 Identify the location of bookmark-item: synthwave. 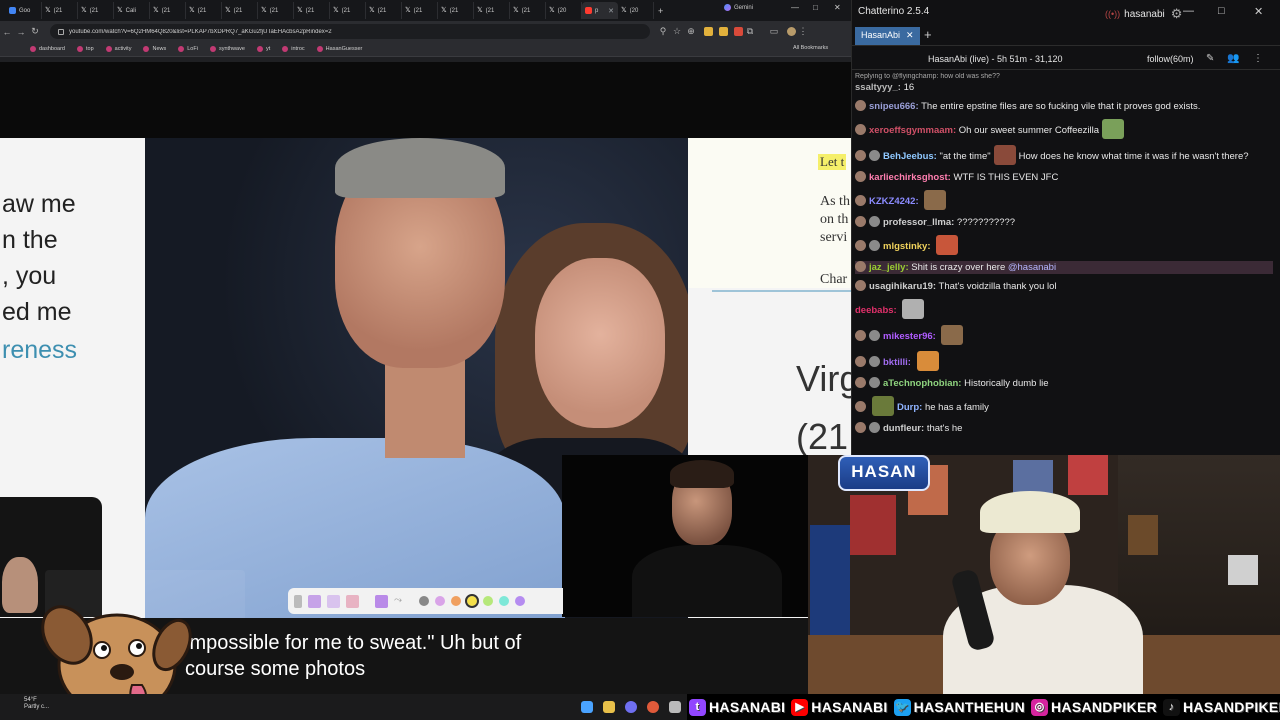
(227, 49).